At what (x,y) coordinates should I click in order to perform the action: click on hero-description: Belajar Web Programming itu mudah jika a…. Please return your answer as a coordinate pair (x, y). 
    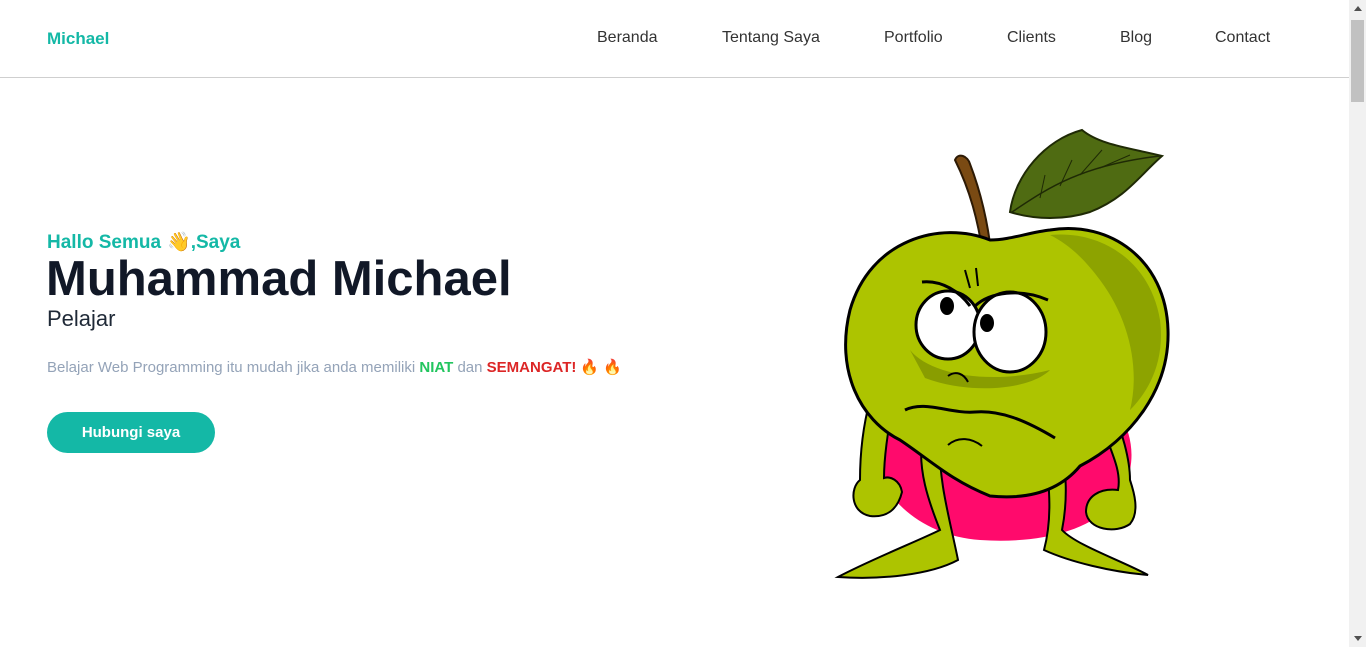
    Looking at the image, I should click on (334, 367).